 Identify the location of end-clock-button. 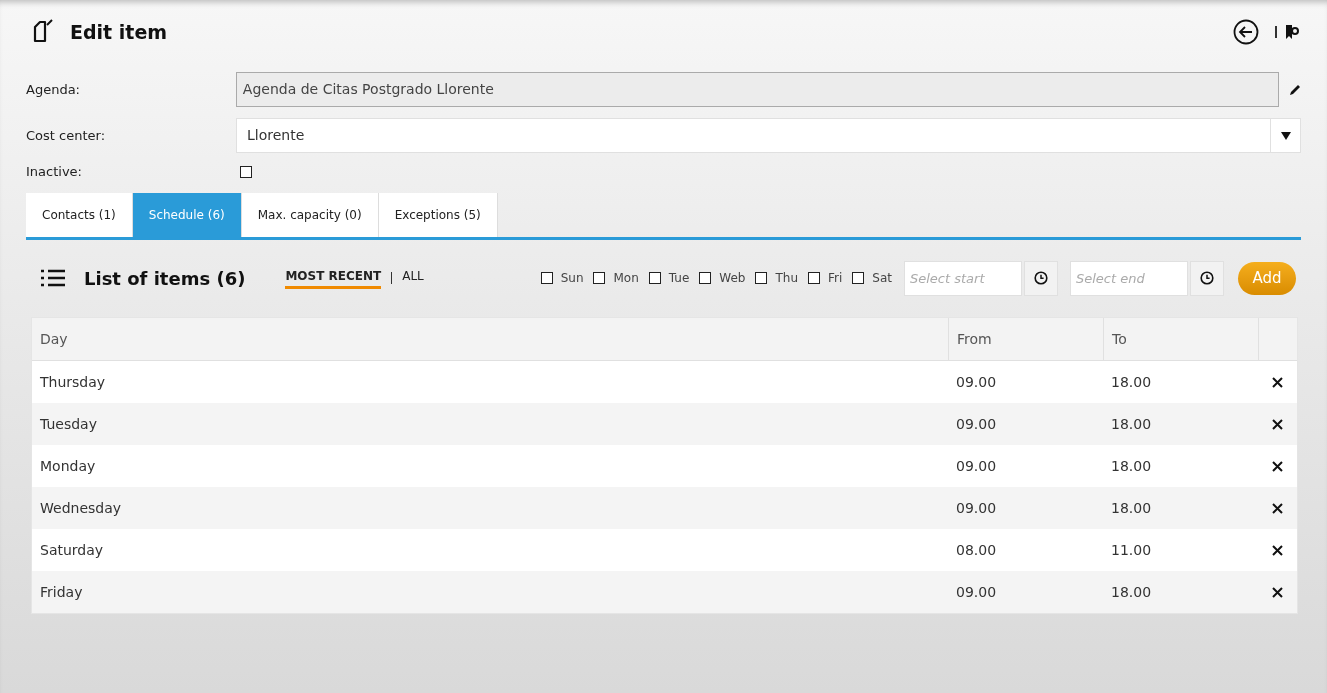
(1207, 278).